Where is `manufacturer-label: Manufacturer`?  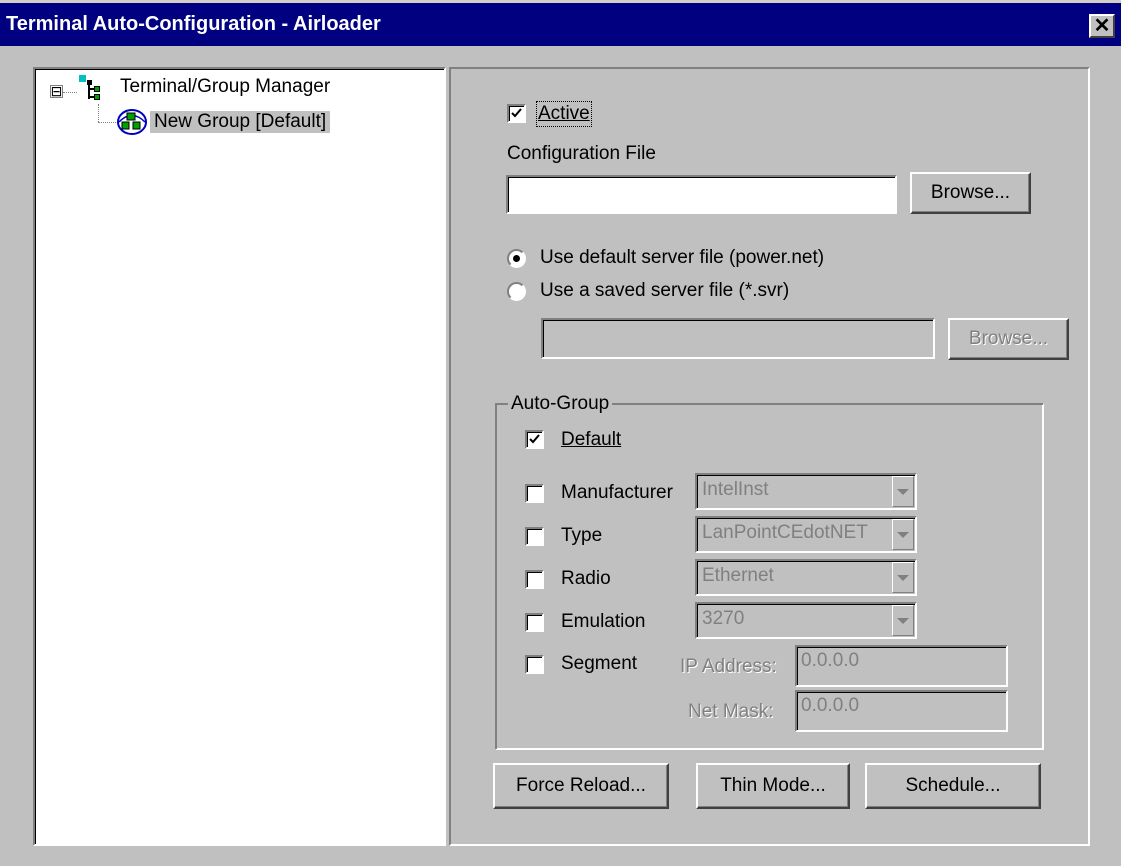 manufacturer-label: Manufacturer is located at coordinates (617, 493).